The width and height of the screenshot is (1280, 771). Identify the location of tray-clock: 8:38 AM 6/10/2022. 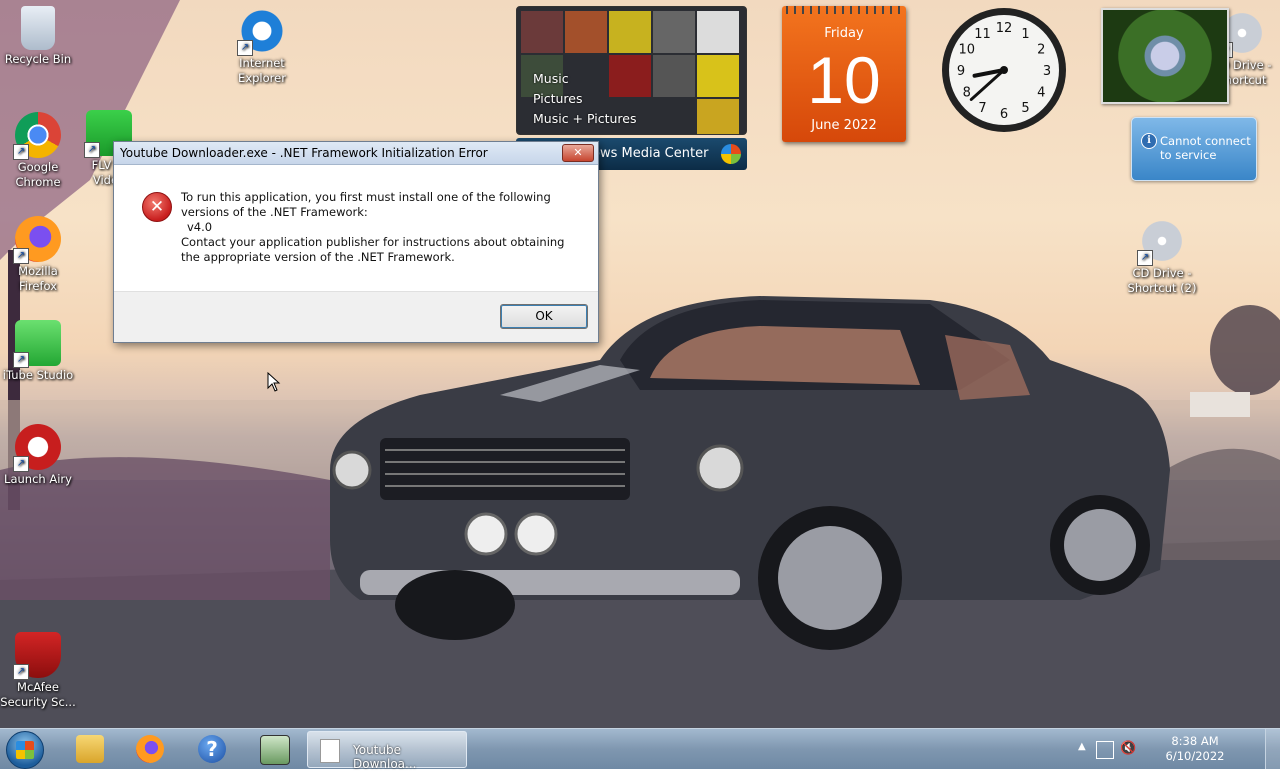
(1195, 749).